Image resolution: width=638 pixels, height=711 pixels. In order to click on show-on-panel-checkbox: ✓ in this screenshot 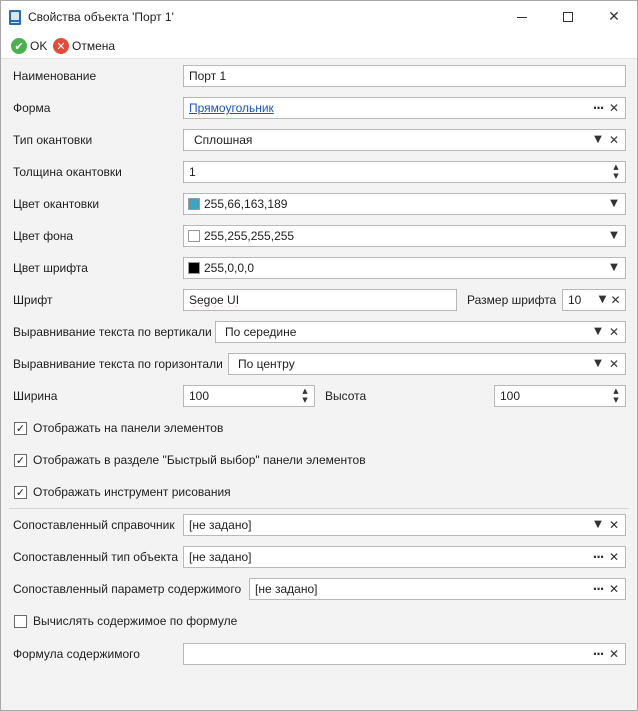, I will do `click(20, 428)`.